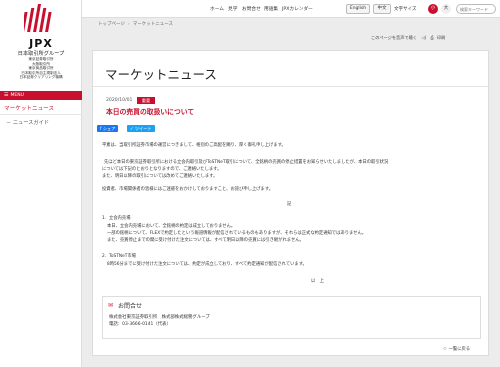  I want to click on lang-chinese-button: 中文, so click(382, 9).